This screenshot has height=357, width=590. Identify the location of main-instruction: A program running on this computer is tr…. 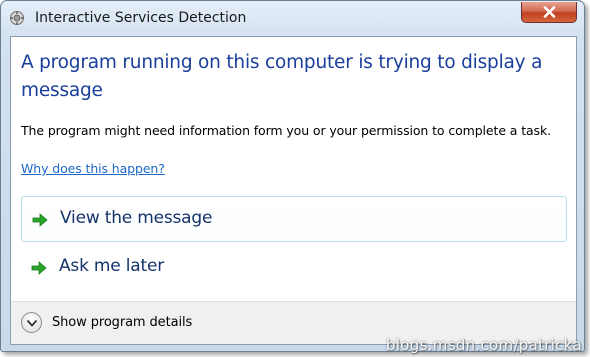
(282, 76).